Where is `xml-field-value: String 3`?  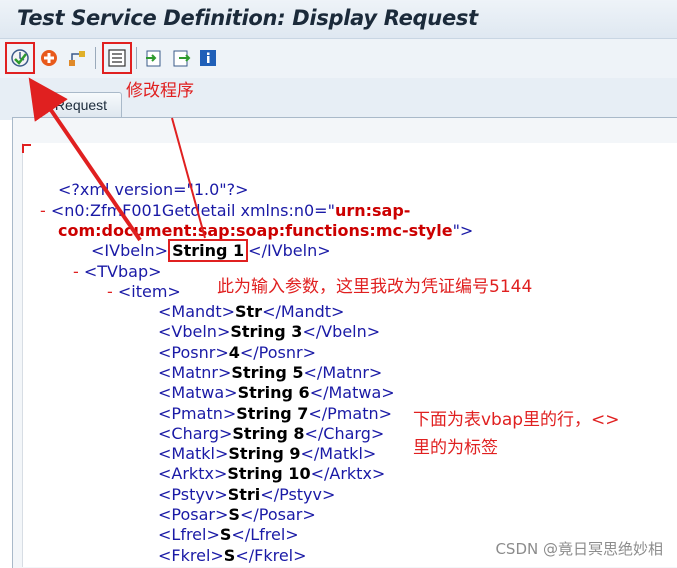 xml-field-value: String 3 is located at coordinates (266, 331).